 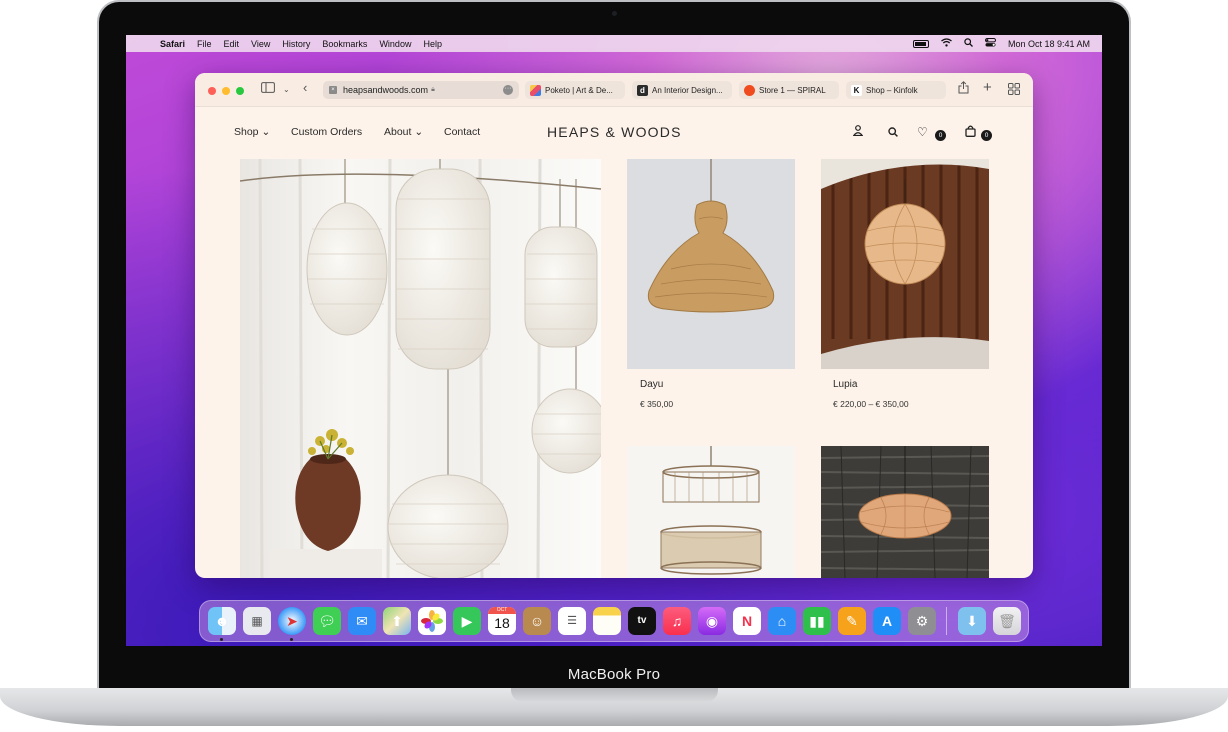 I want to click on page-menu-icon: ···, so click(x=508, y=90).